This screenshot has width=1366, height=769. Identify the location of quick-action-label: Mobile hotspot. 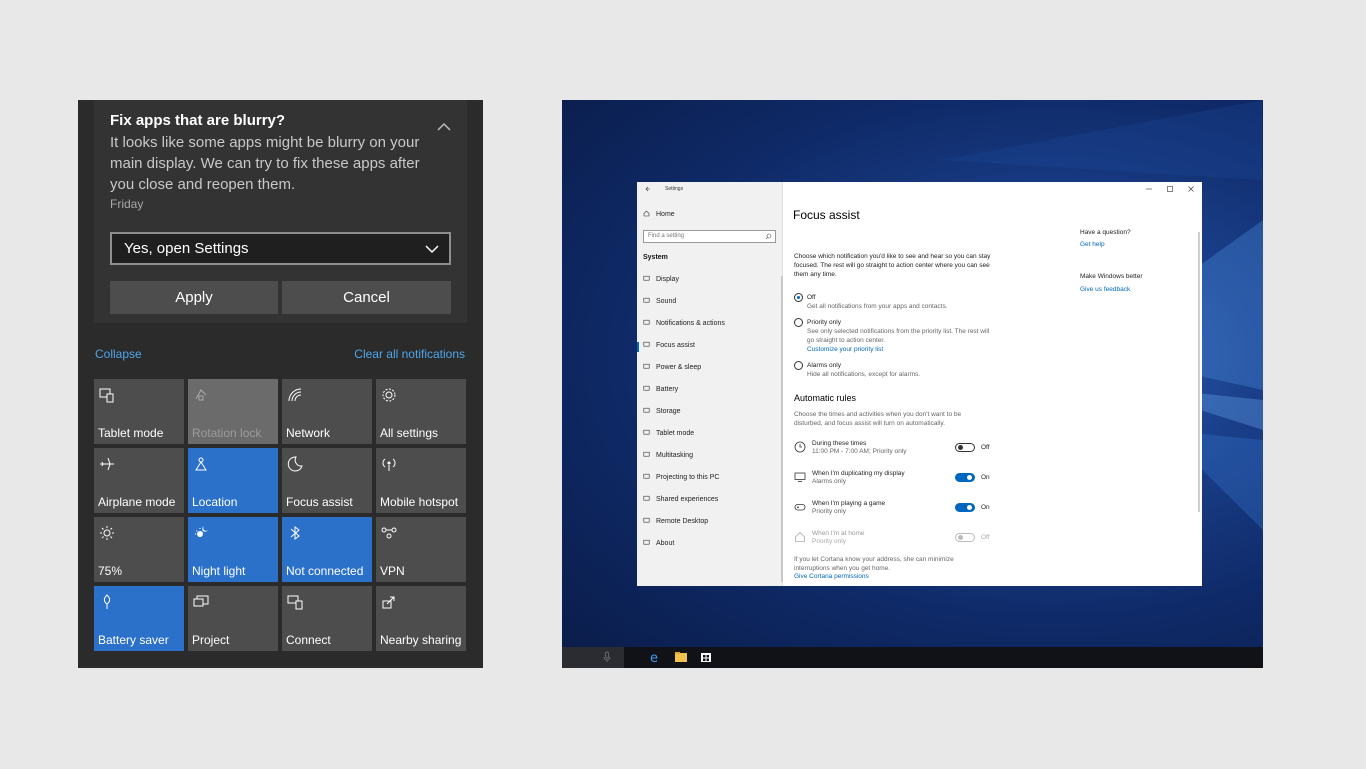
(419, 502).